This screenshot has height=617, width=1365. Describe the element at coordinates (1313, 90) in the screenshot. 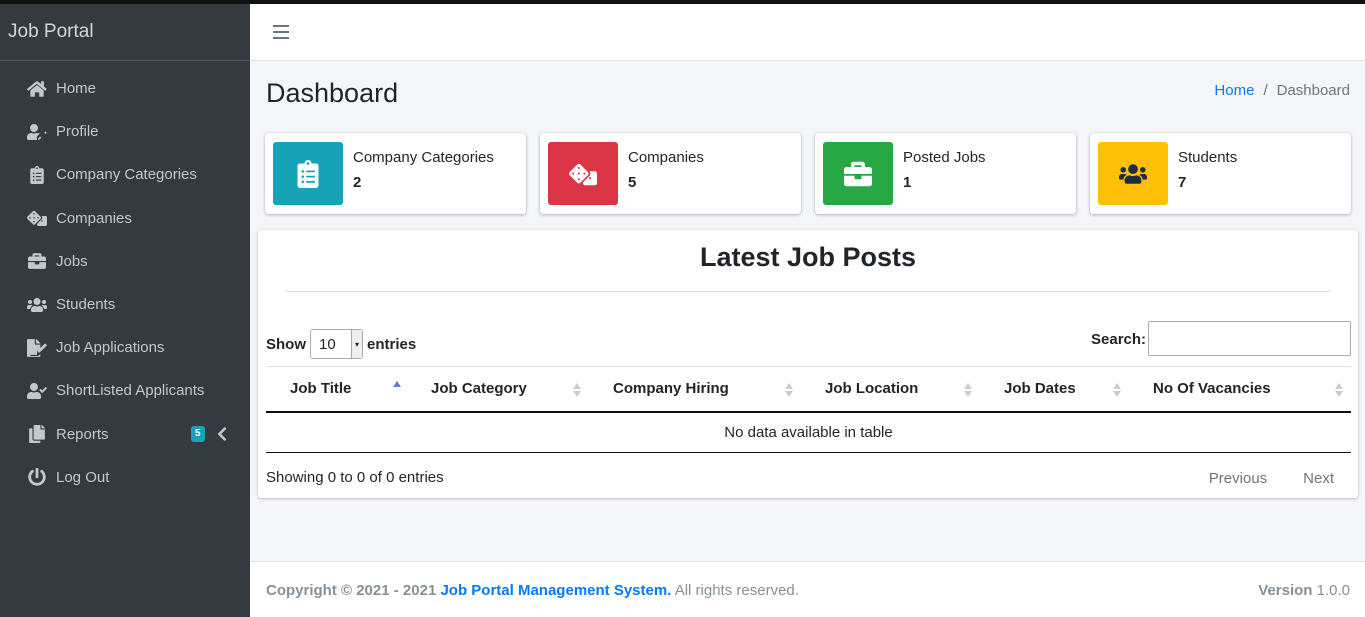

I see `breadcrumb-current: Dashboard` at that location.